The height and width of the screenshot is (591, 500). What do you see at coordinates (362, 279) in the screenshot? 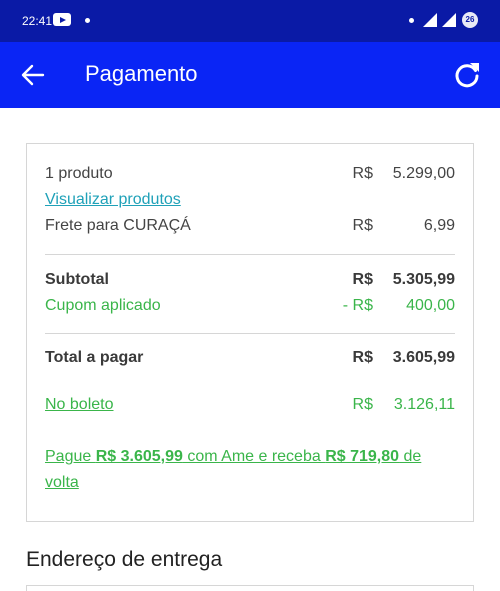
I see `subtotal-currency: R$` at bounding box center [362, 279].